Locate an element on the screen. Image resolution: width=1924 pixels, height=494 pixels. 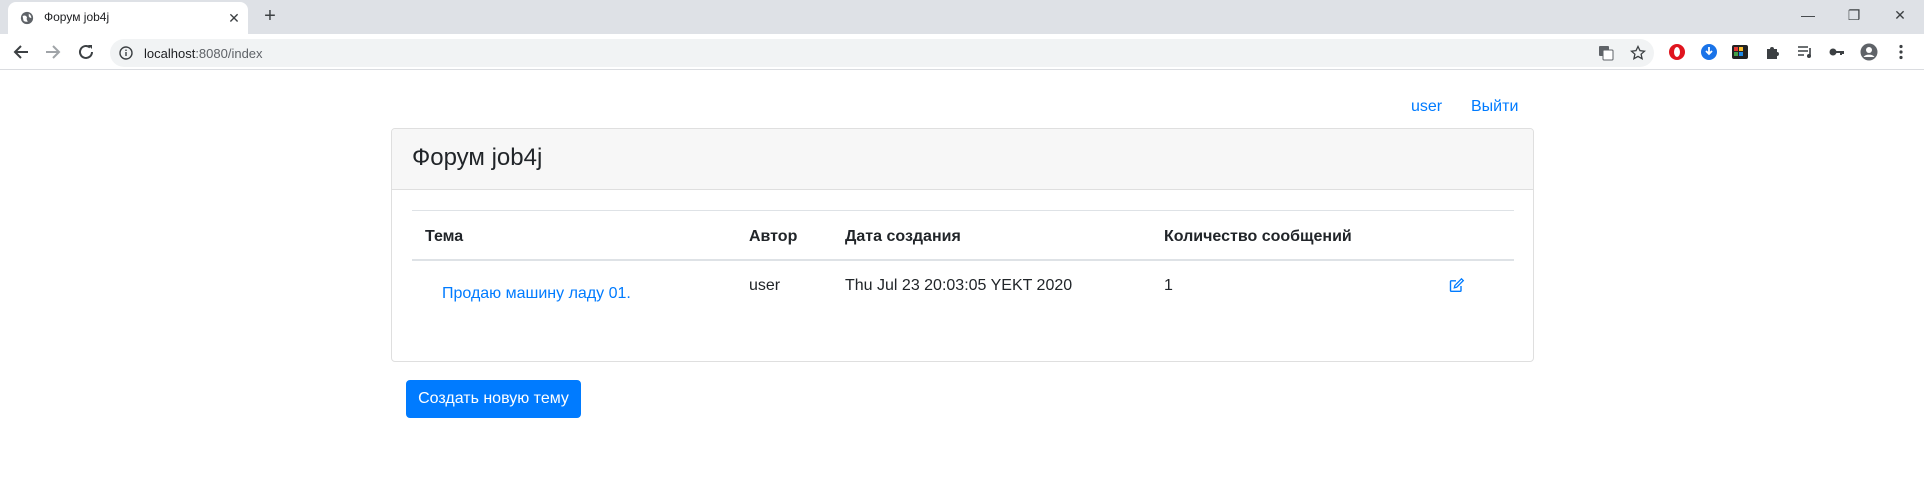
column-header-created: Дата создания is located at coordinates (903, 236).